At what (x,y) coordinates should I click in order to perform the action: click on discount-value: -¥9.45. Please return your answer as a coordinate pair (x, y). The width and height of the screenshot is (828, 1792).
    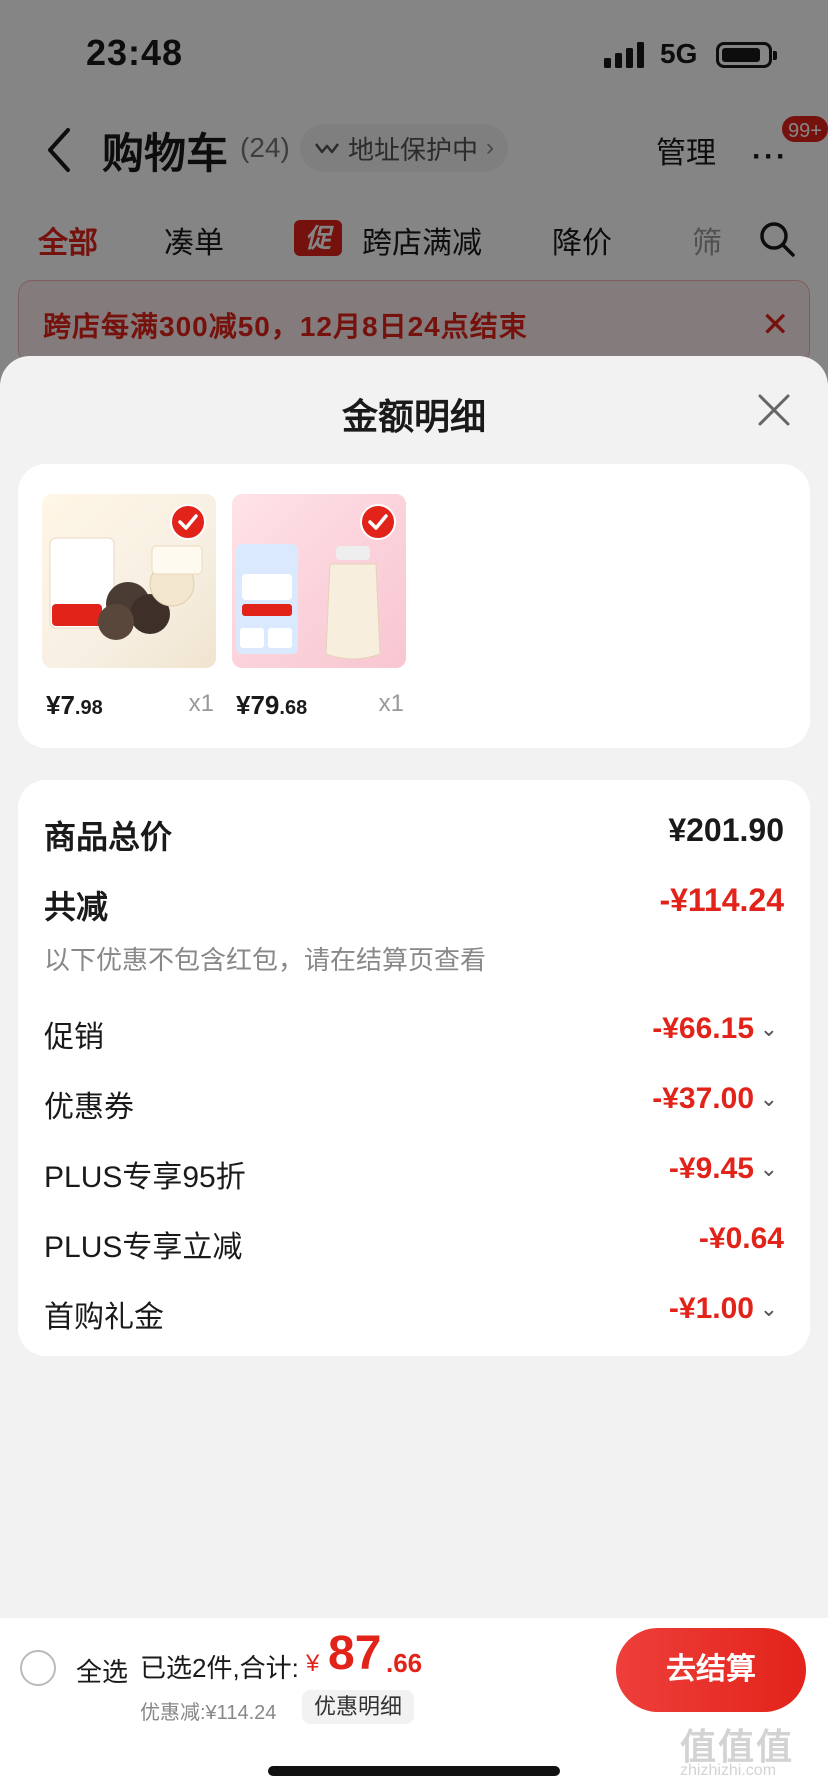
    Looking at the image, I should click on (711, 1168).